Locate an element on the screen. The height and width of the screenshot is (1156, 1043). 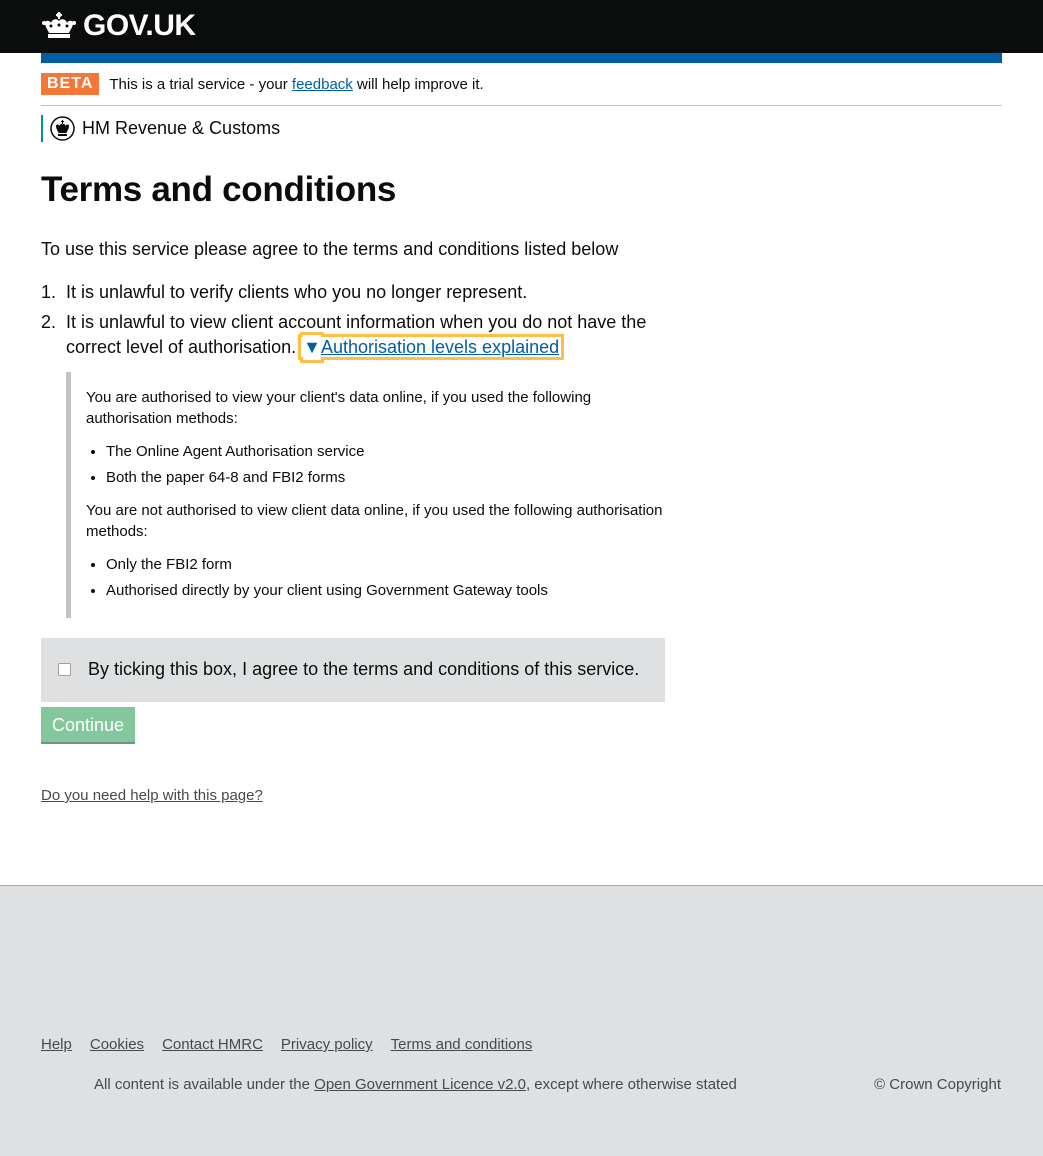
agree-terms-checkbox is located at coordinates (64, 669).